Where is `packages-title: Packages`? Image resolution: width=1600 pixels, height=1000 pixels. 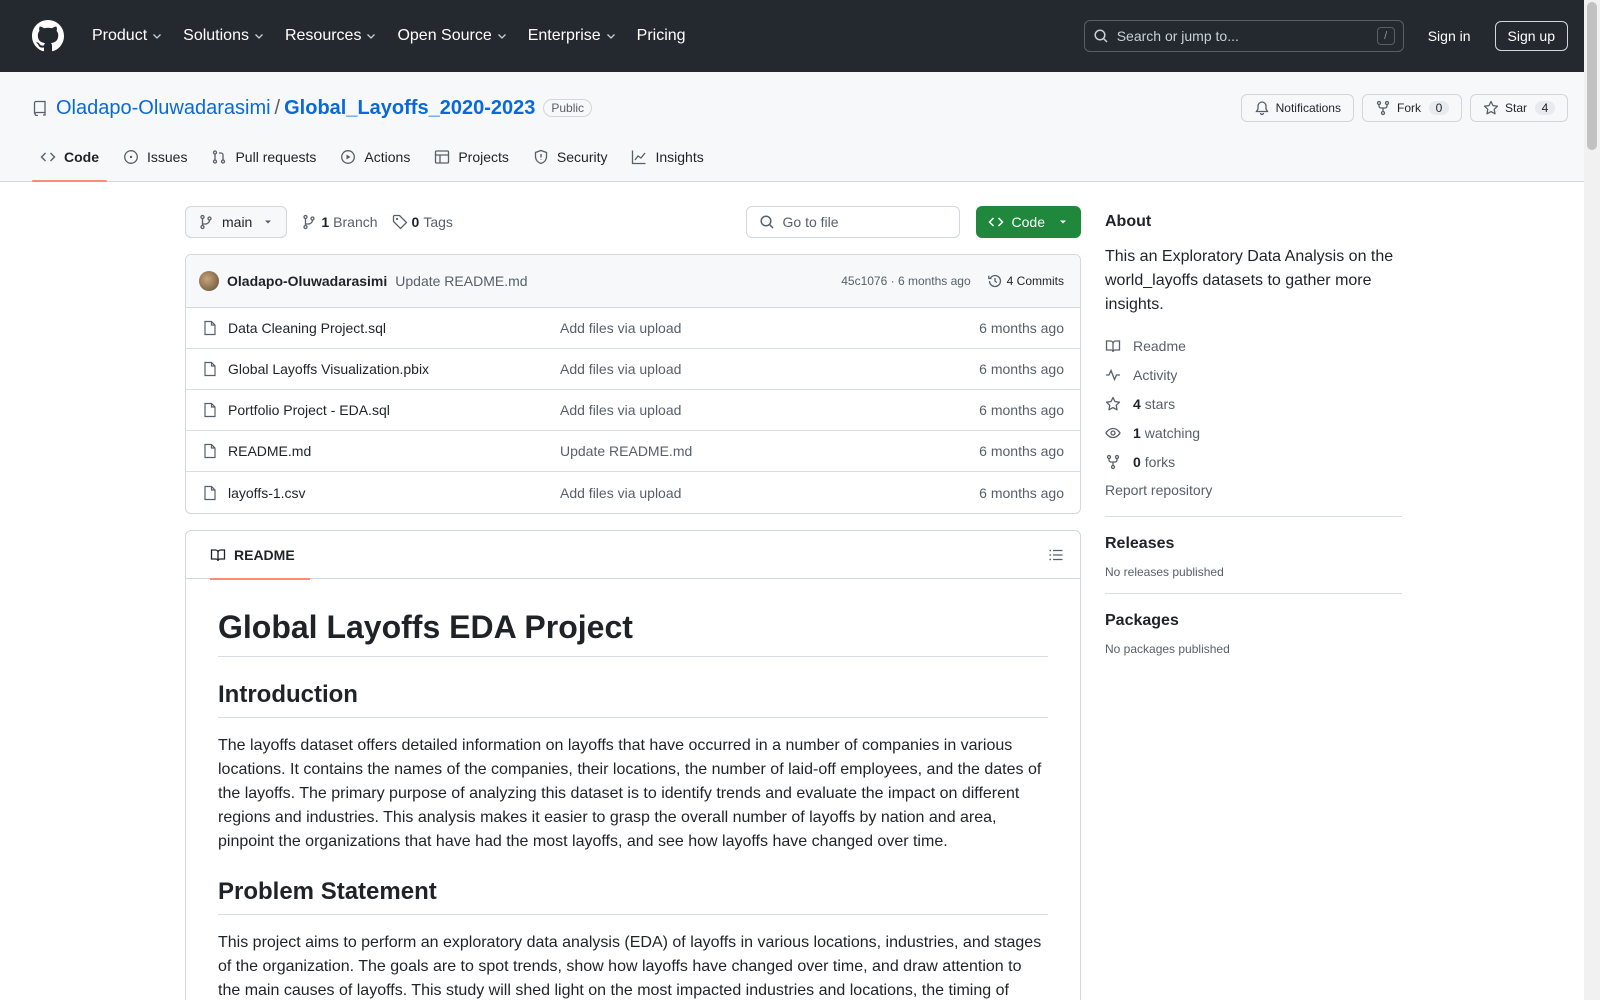
packages-title: Packages is located at coordinates (1253, 621).